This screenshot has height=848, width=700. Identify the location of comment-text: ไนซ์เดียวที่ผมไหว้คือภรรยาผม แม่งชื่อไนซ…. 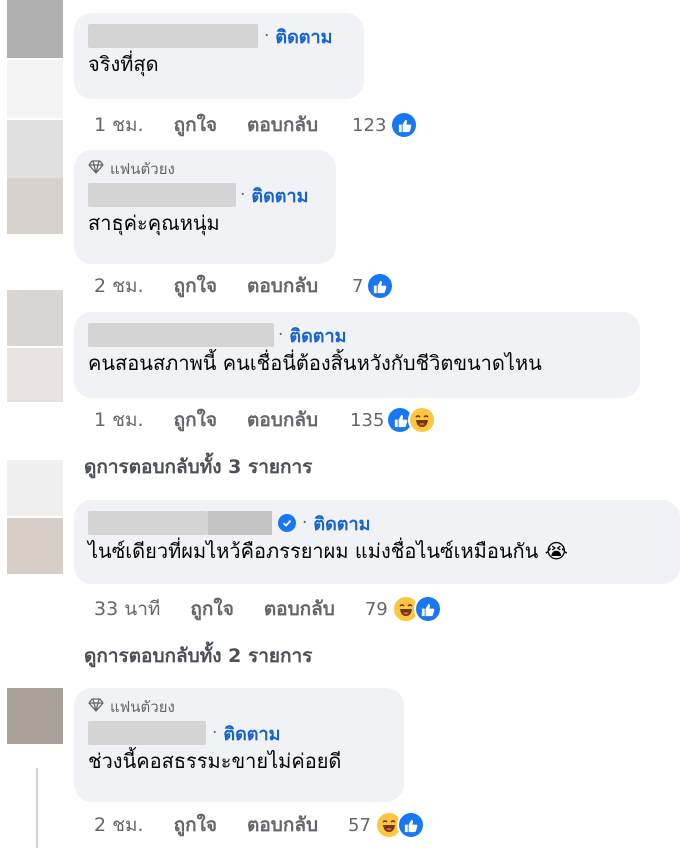
(328, 551).